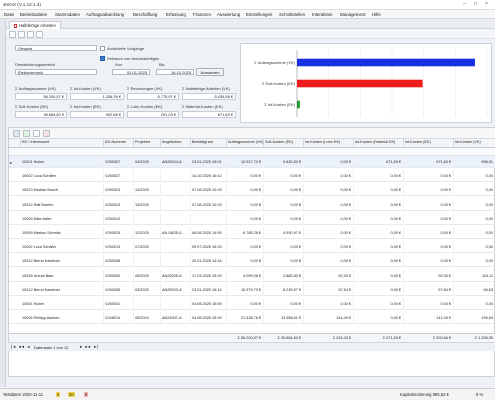  What do you see at coordinates (202, 106) in the screenshot?
I see `stat-label-materialkosten: Σ Material-Kosten (EK)` at bounding box center [202, 106].